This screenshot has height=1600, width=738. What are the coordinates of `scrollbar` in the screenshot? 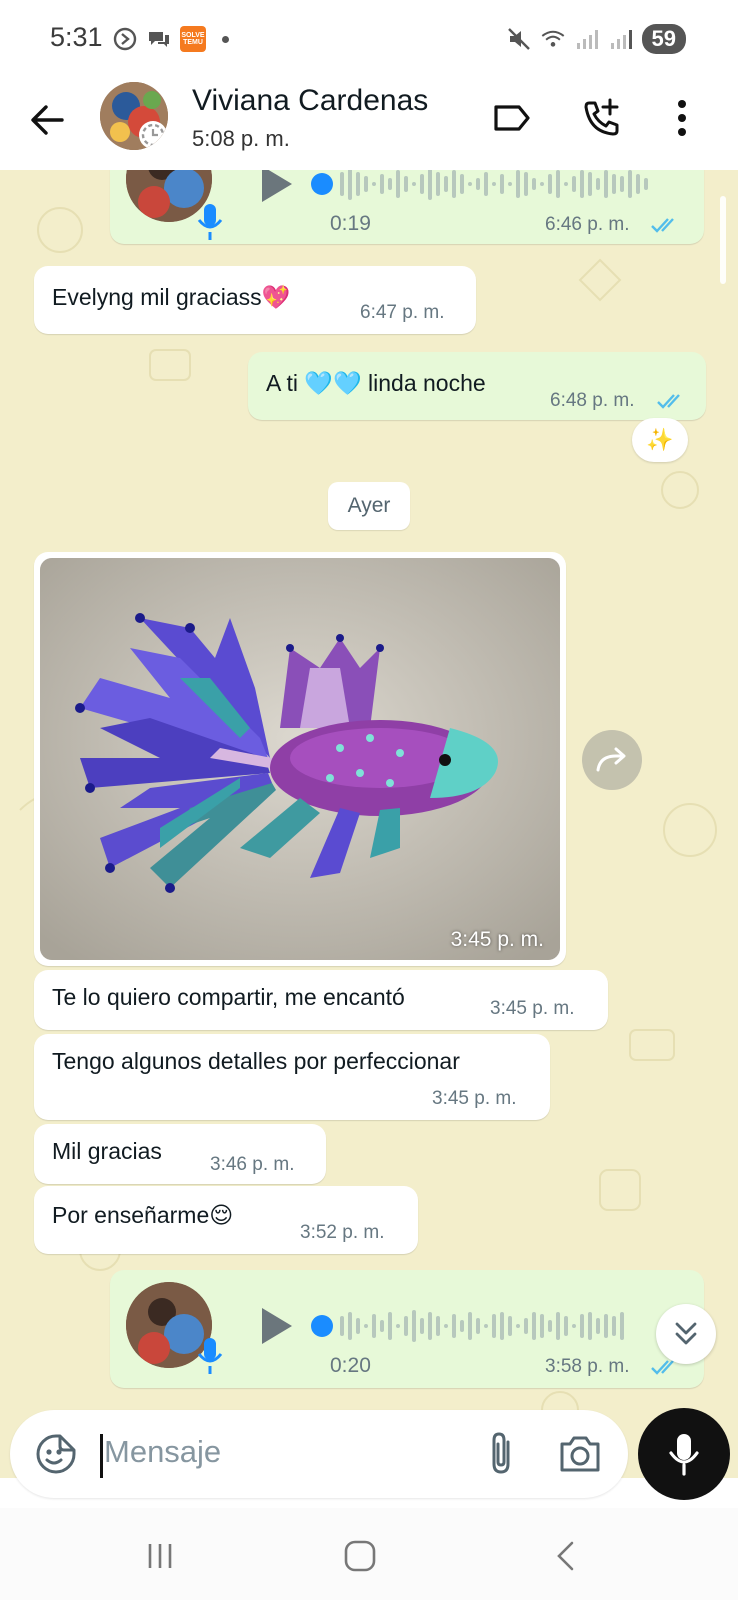 It's located at (723, 240).